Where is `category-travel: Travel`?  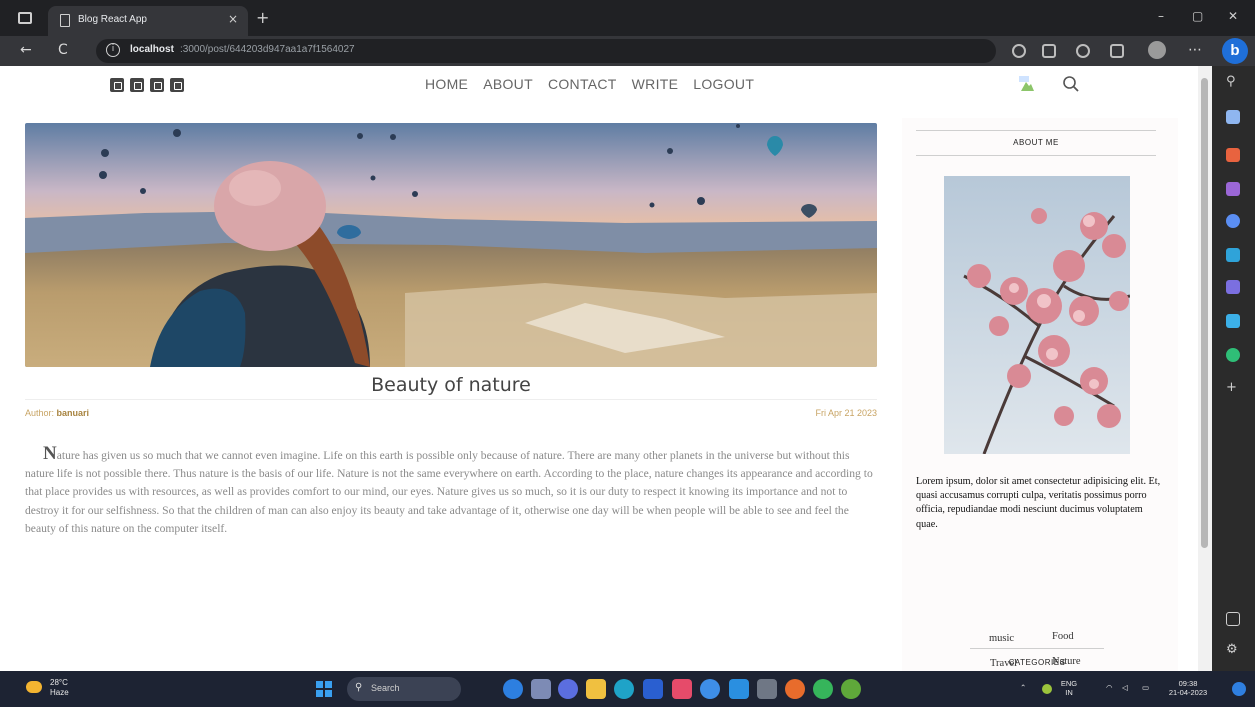 category-travel: Travel is located at coordinates (1003, 663).